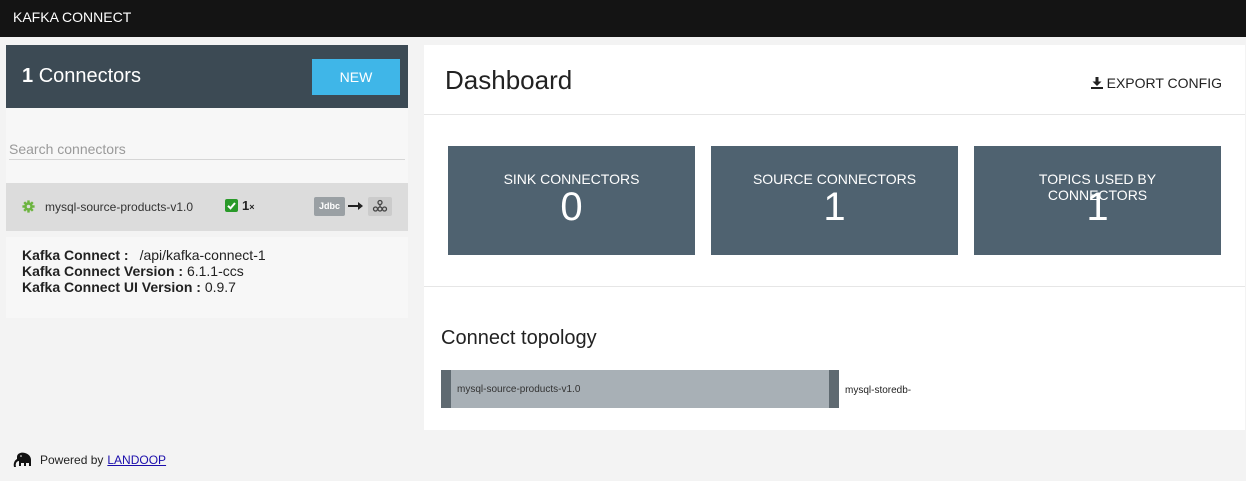 Image resolution: width=1246 pixels, height=481 pixels. I want to click on sink-connectors-card: SINK CONNECTORS 0, so click(571, 200).